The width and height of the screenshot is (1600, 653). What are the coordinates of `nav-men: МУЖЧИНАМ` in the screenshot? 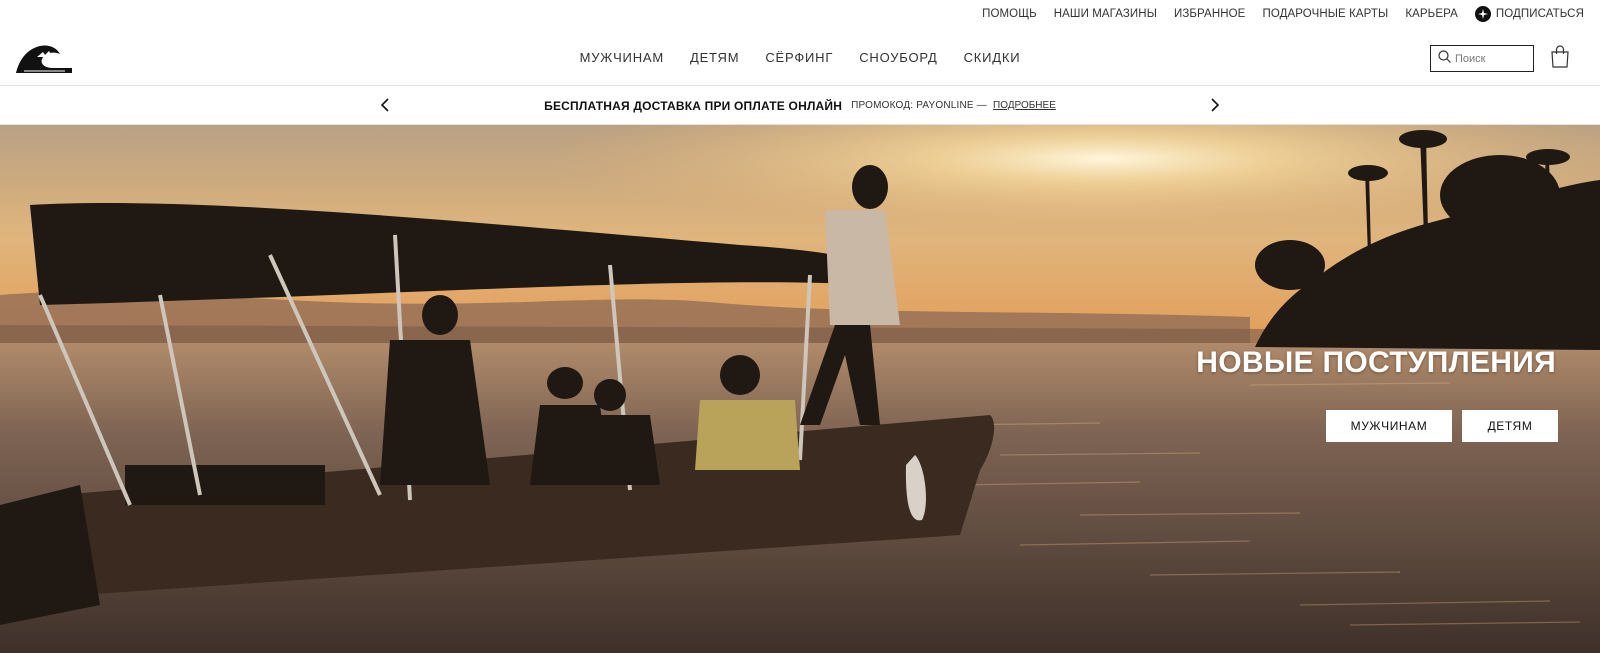 It's located at (622, 57).